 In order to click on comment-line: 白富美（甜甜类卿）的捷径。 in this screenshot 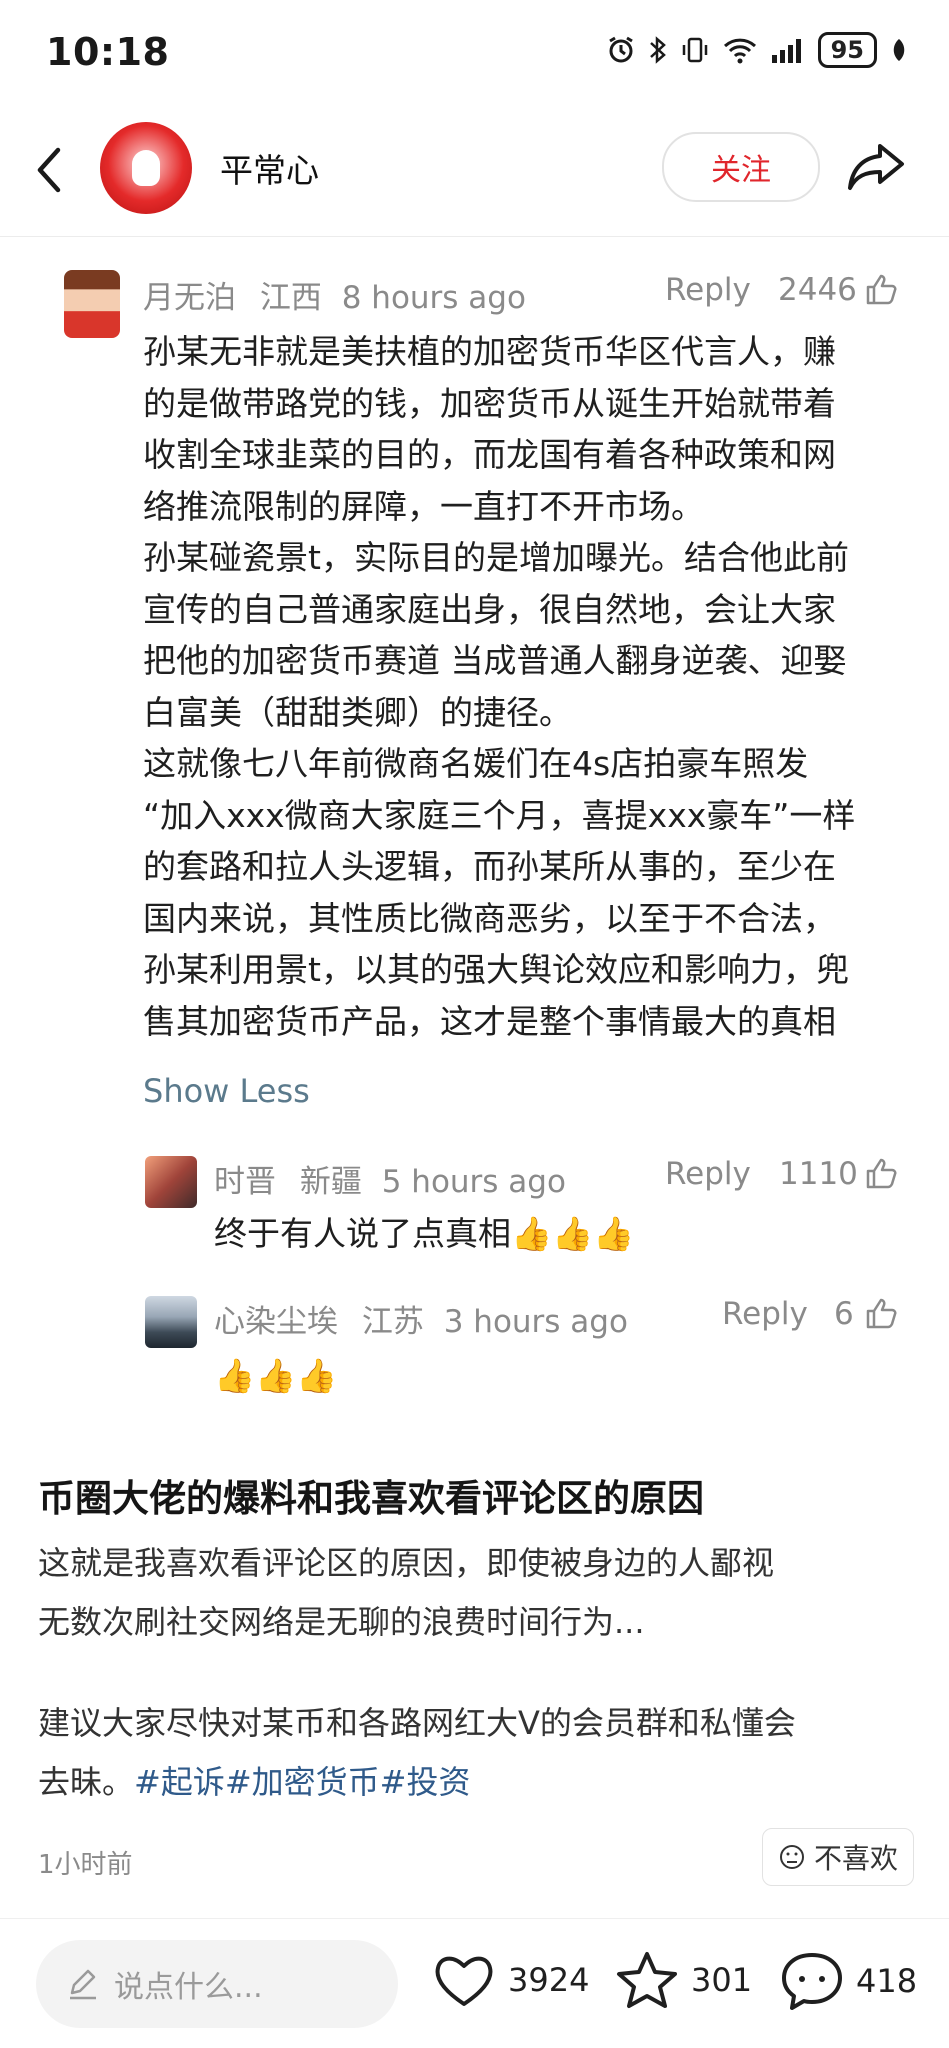, I will do `click(357, 712)`.